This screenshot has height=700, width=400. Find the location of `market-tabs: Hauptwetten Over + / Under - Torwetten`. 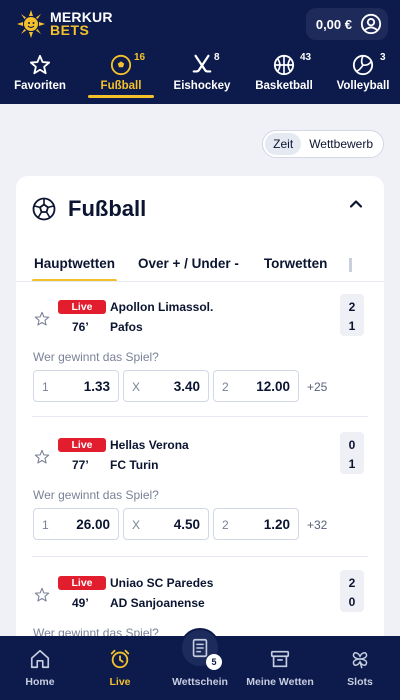

market-tabs: Hauptwetten Over + / Under - Torwetten is located at coordinates (200, 265).